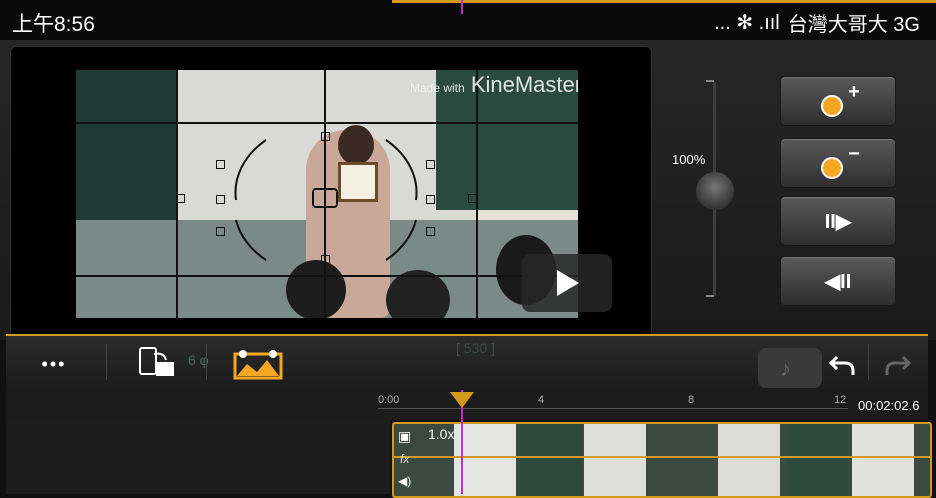  What do you see at coordinates (689, 159) in the screenshot?
I see `zoom-level-label: 100%` at bounding box center [689, 159].